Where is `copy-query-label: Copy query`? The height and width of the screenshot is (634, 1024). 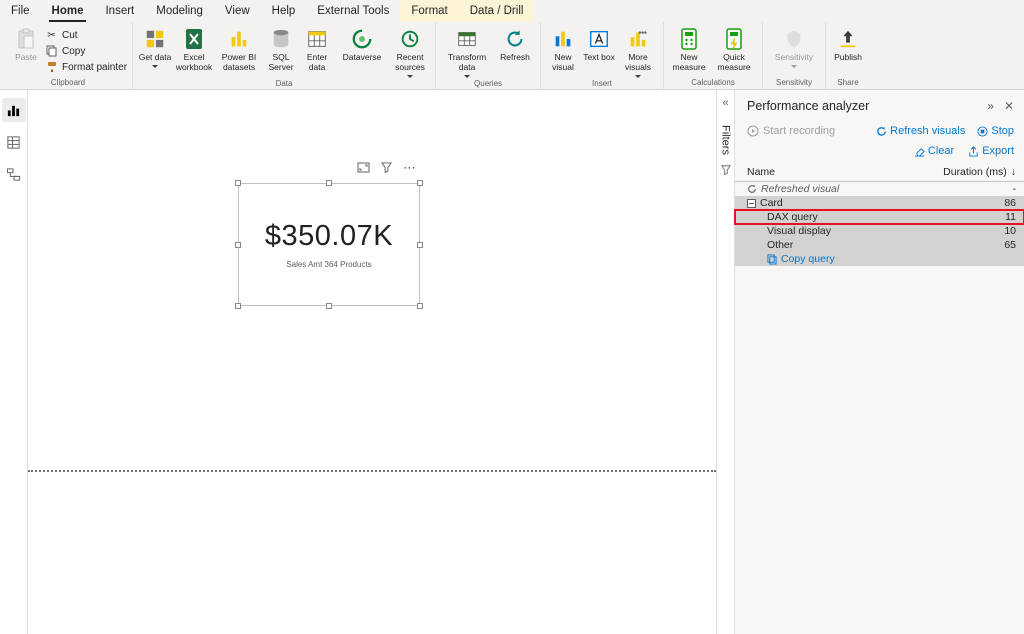
copy-query-label: Copy query is located at coordinates (808, 259).